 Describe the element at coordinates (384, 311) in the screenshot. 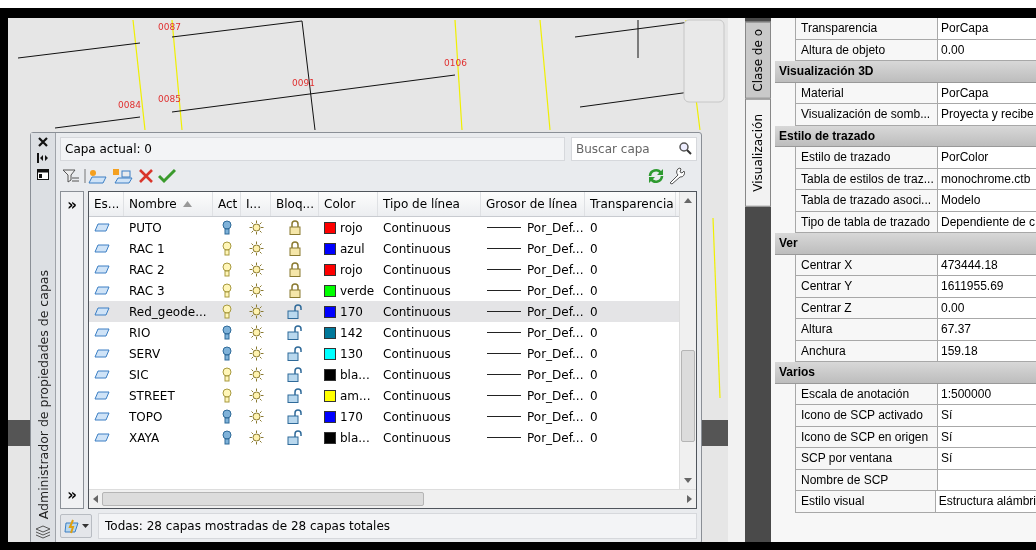

I see `layer-row: Red_geode... 170 Continuous Por_Def... 0` at that location.